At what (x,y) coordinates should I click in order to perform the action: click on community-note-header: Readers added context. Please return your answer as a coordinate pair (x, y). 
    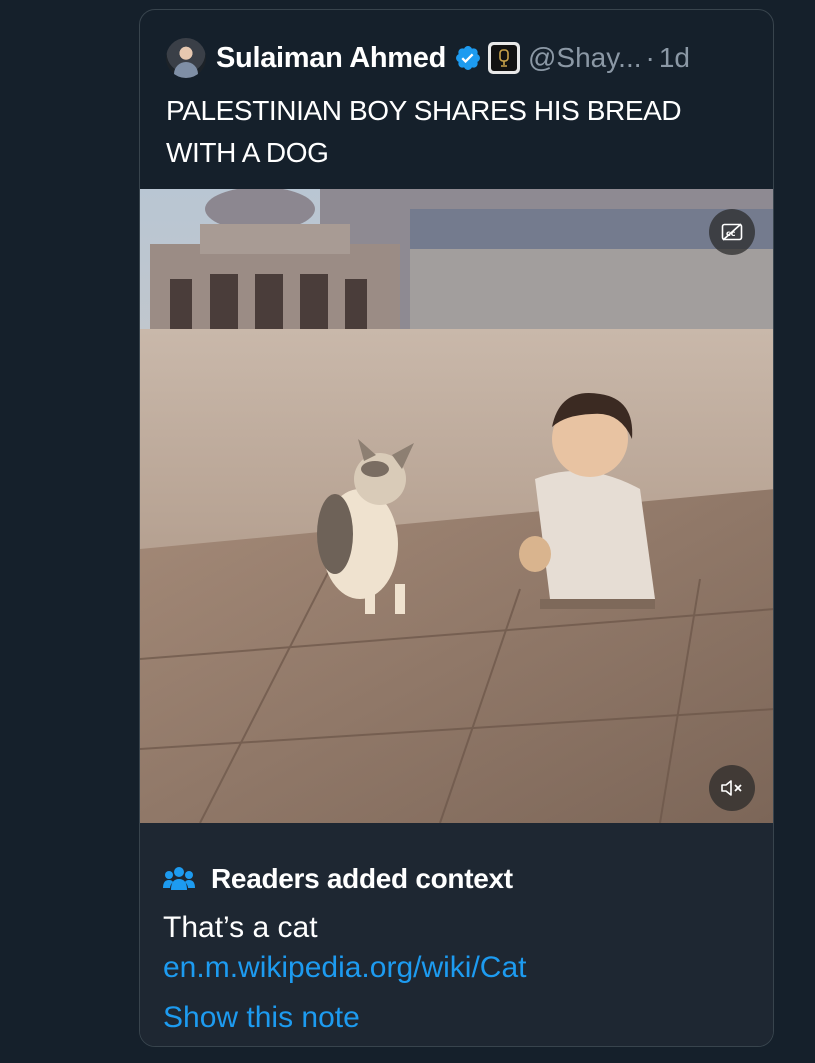
    Looking at the image, I should click on (338, 879).